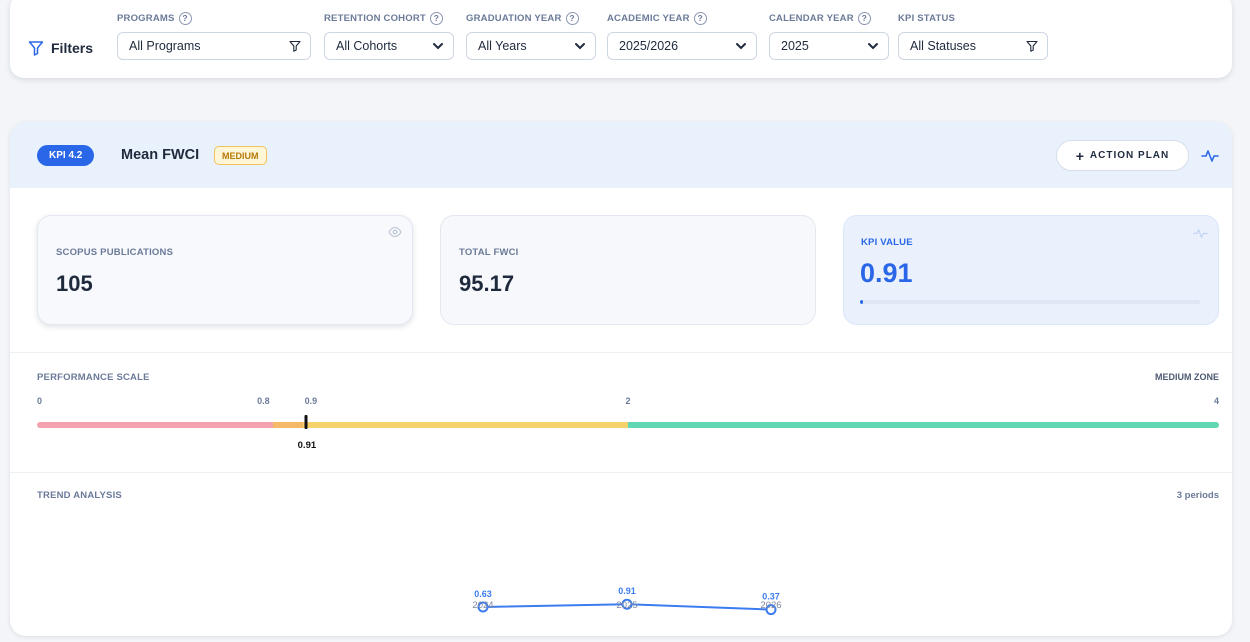  Describe the element at coordinates (40, 401) in the screenshot. I see `scale-tick-label: 0` at that location.